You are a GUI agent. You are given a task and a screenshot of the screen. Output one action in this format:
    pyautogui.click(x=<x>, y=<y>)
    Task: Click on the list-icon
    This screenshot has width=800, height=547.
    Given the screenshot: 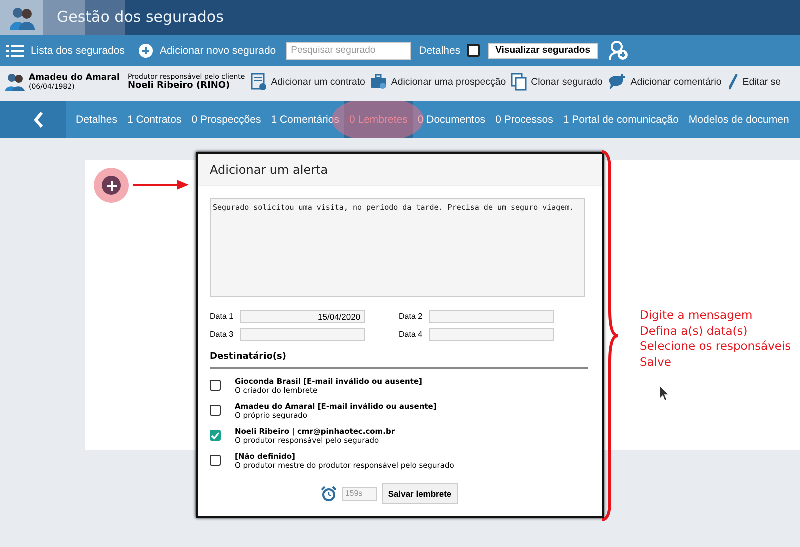 What is the action you would take?
    pyautogui.click(x=15, y=51)
    